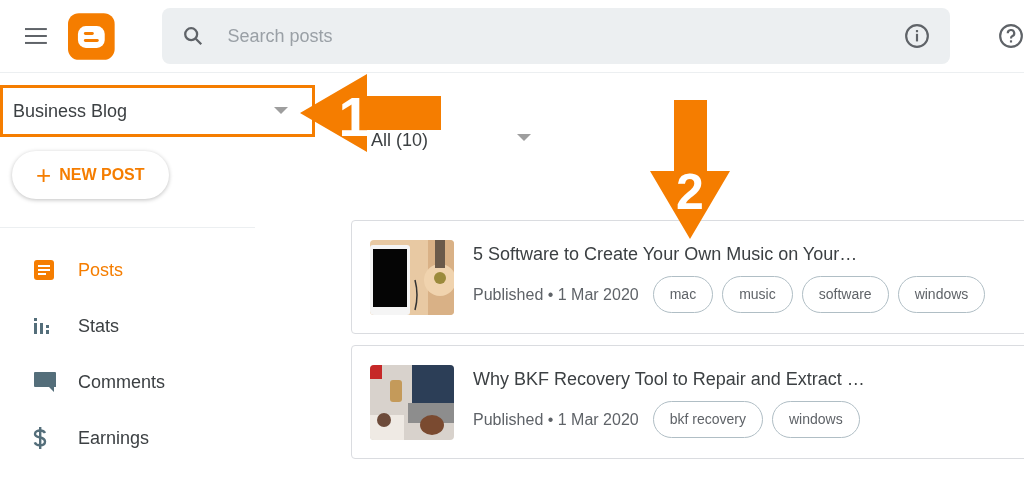  Describe the element at coordinates (91, 36) in the screenshot. I see `logo-icon` at that location.